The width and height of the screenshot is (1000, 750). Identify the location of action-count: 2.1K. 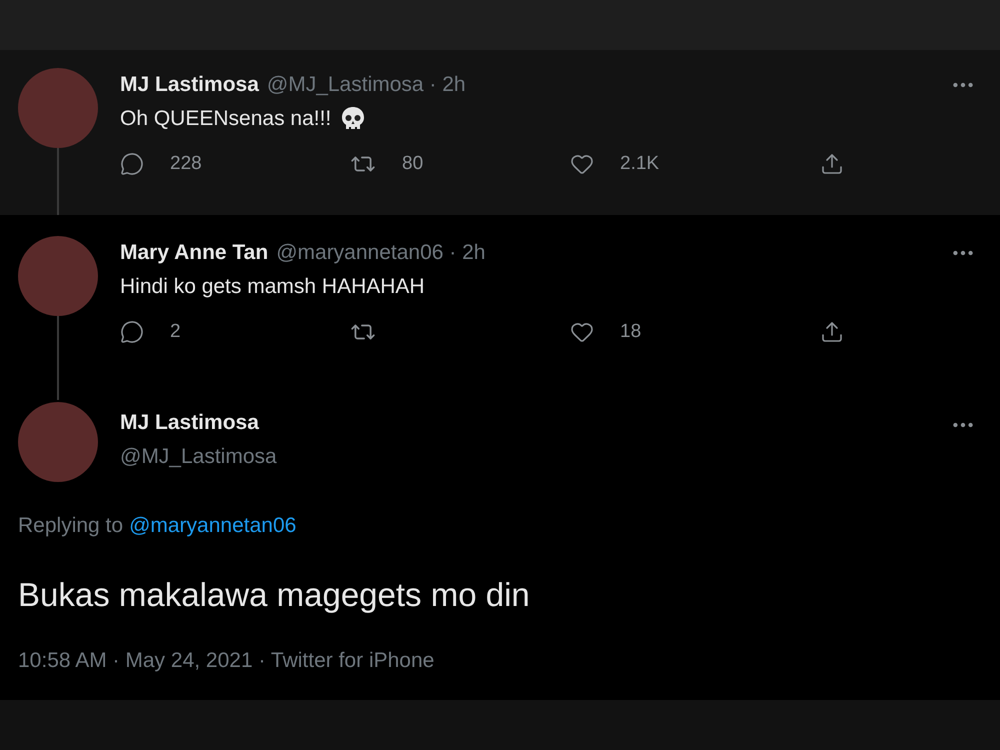
(640, 164).